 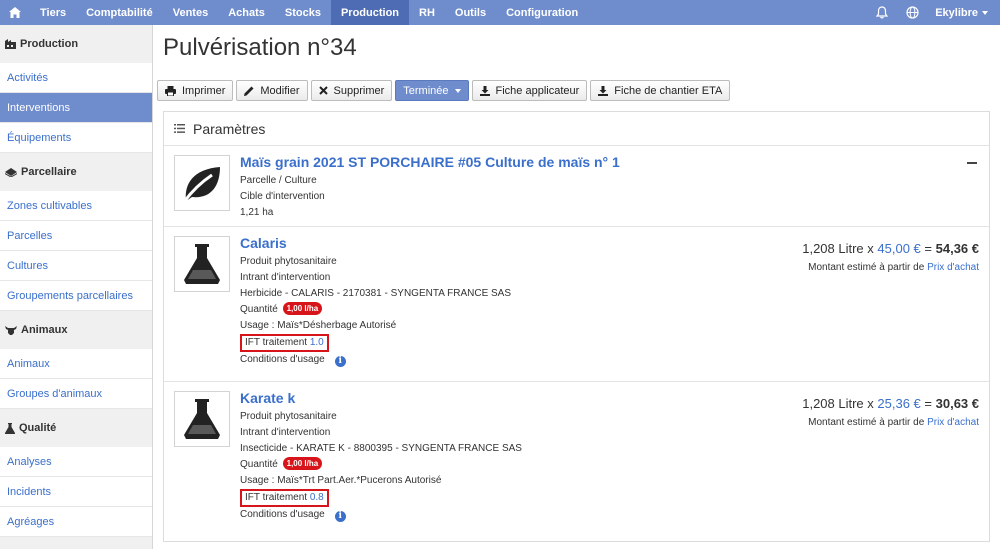 I want to click on leaf-icon, so click(x=202, y=183).